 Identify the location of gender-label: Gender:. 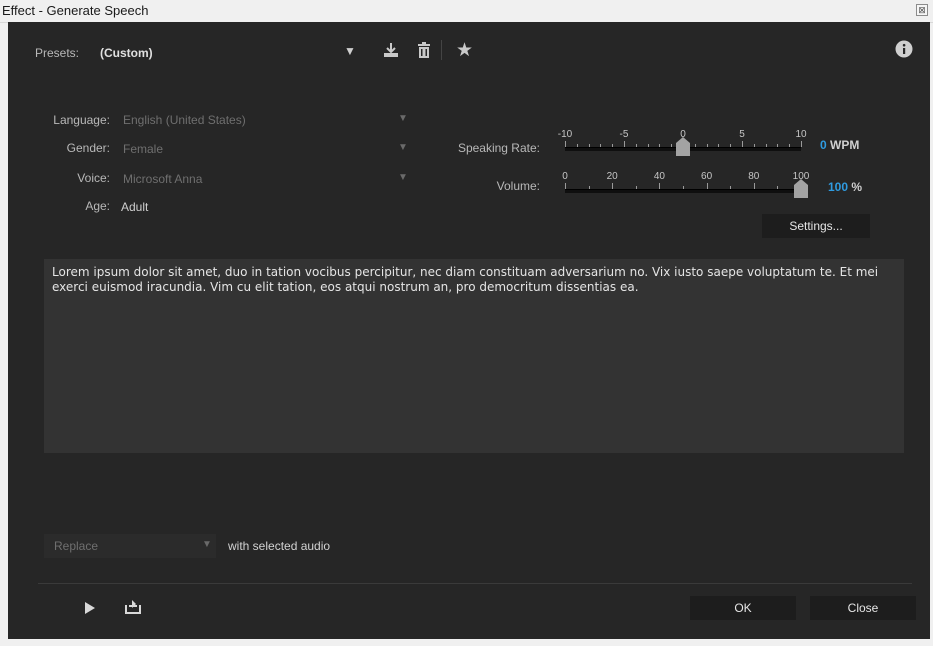
(88, 148).